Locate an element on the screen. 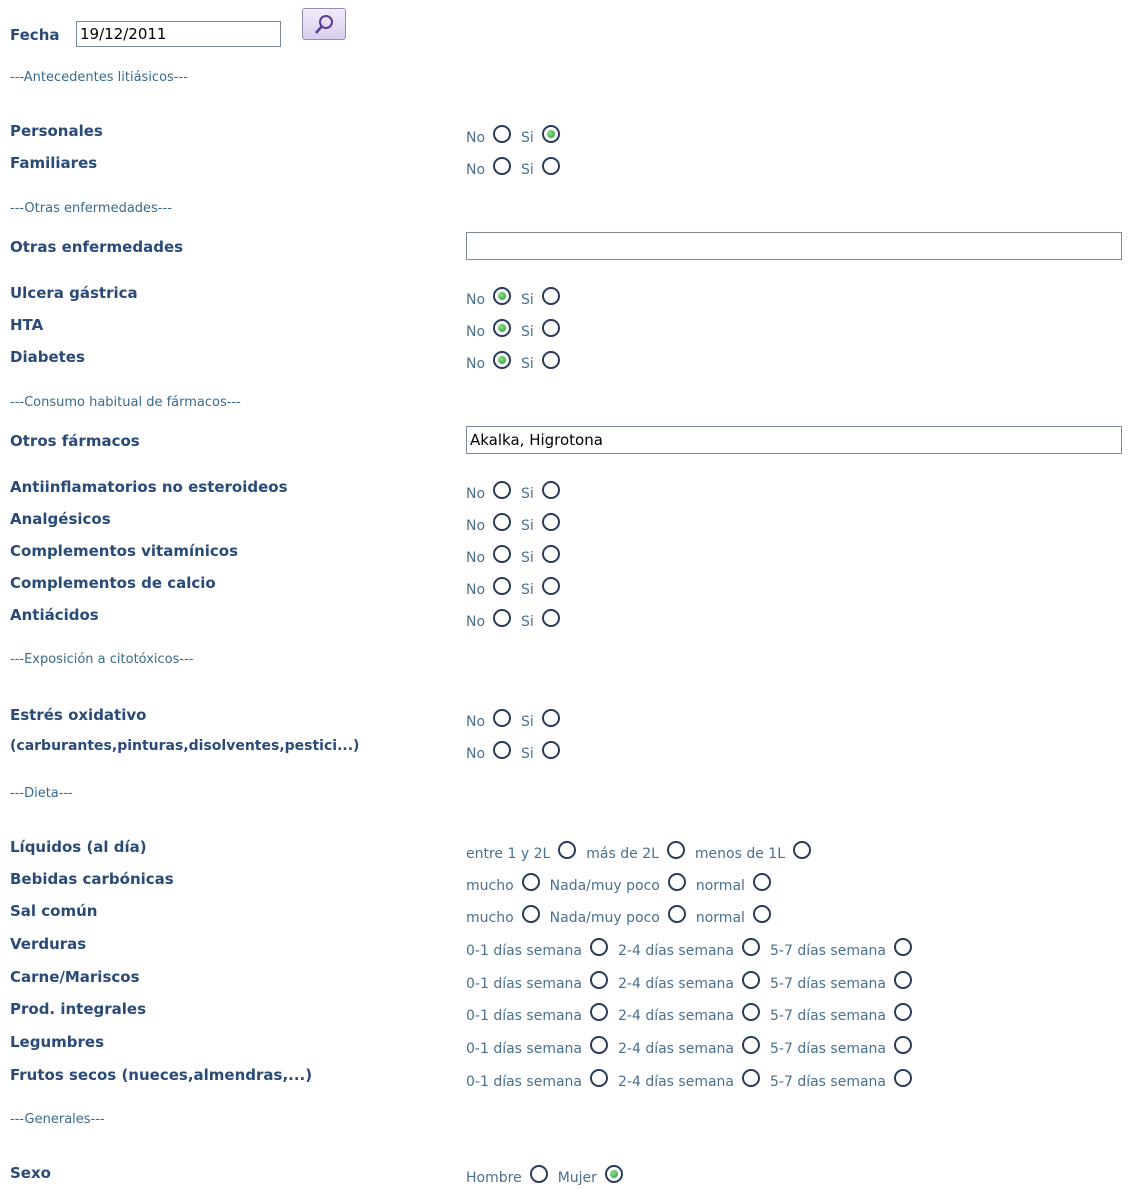  row-estres: Estrés oxidativo No Si is located at coordinates (564, 718).